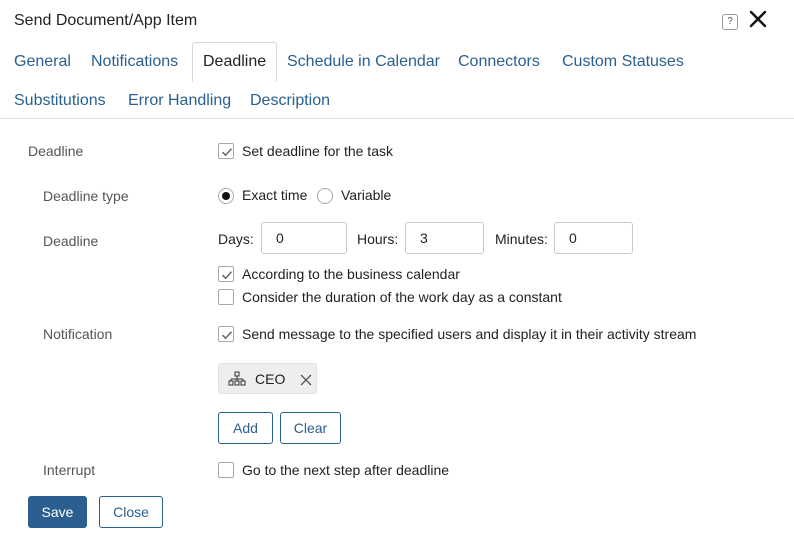  What do you see at coordinates (366, 195) in the screenshot?
I see `variable-label: Variable` at bounding box center [366, 195].